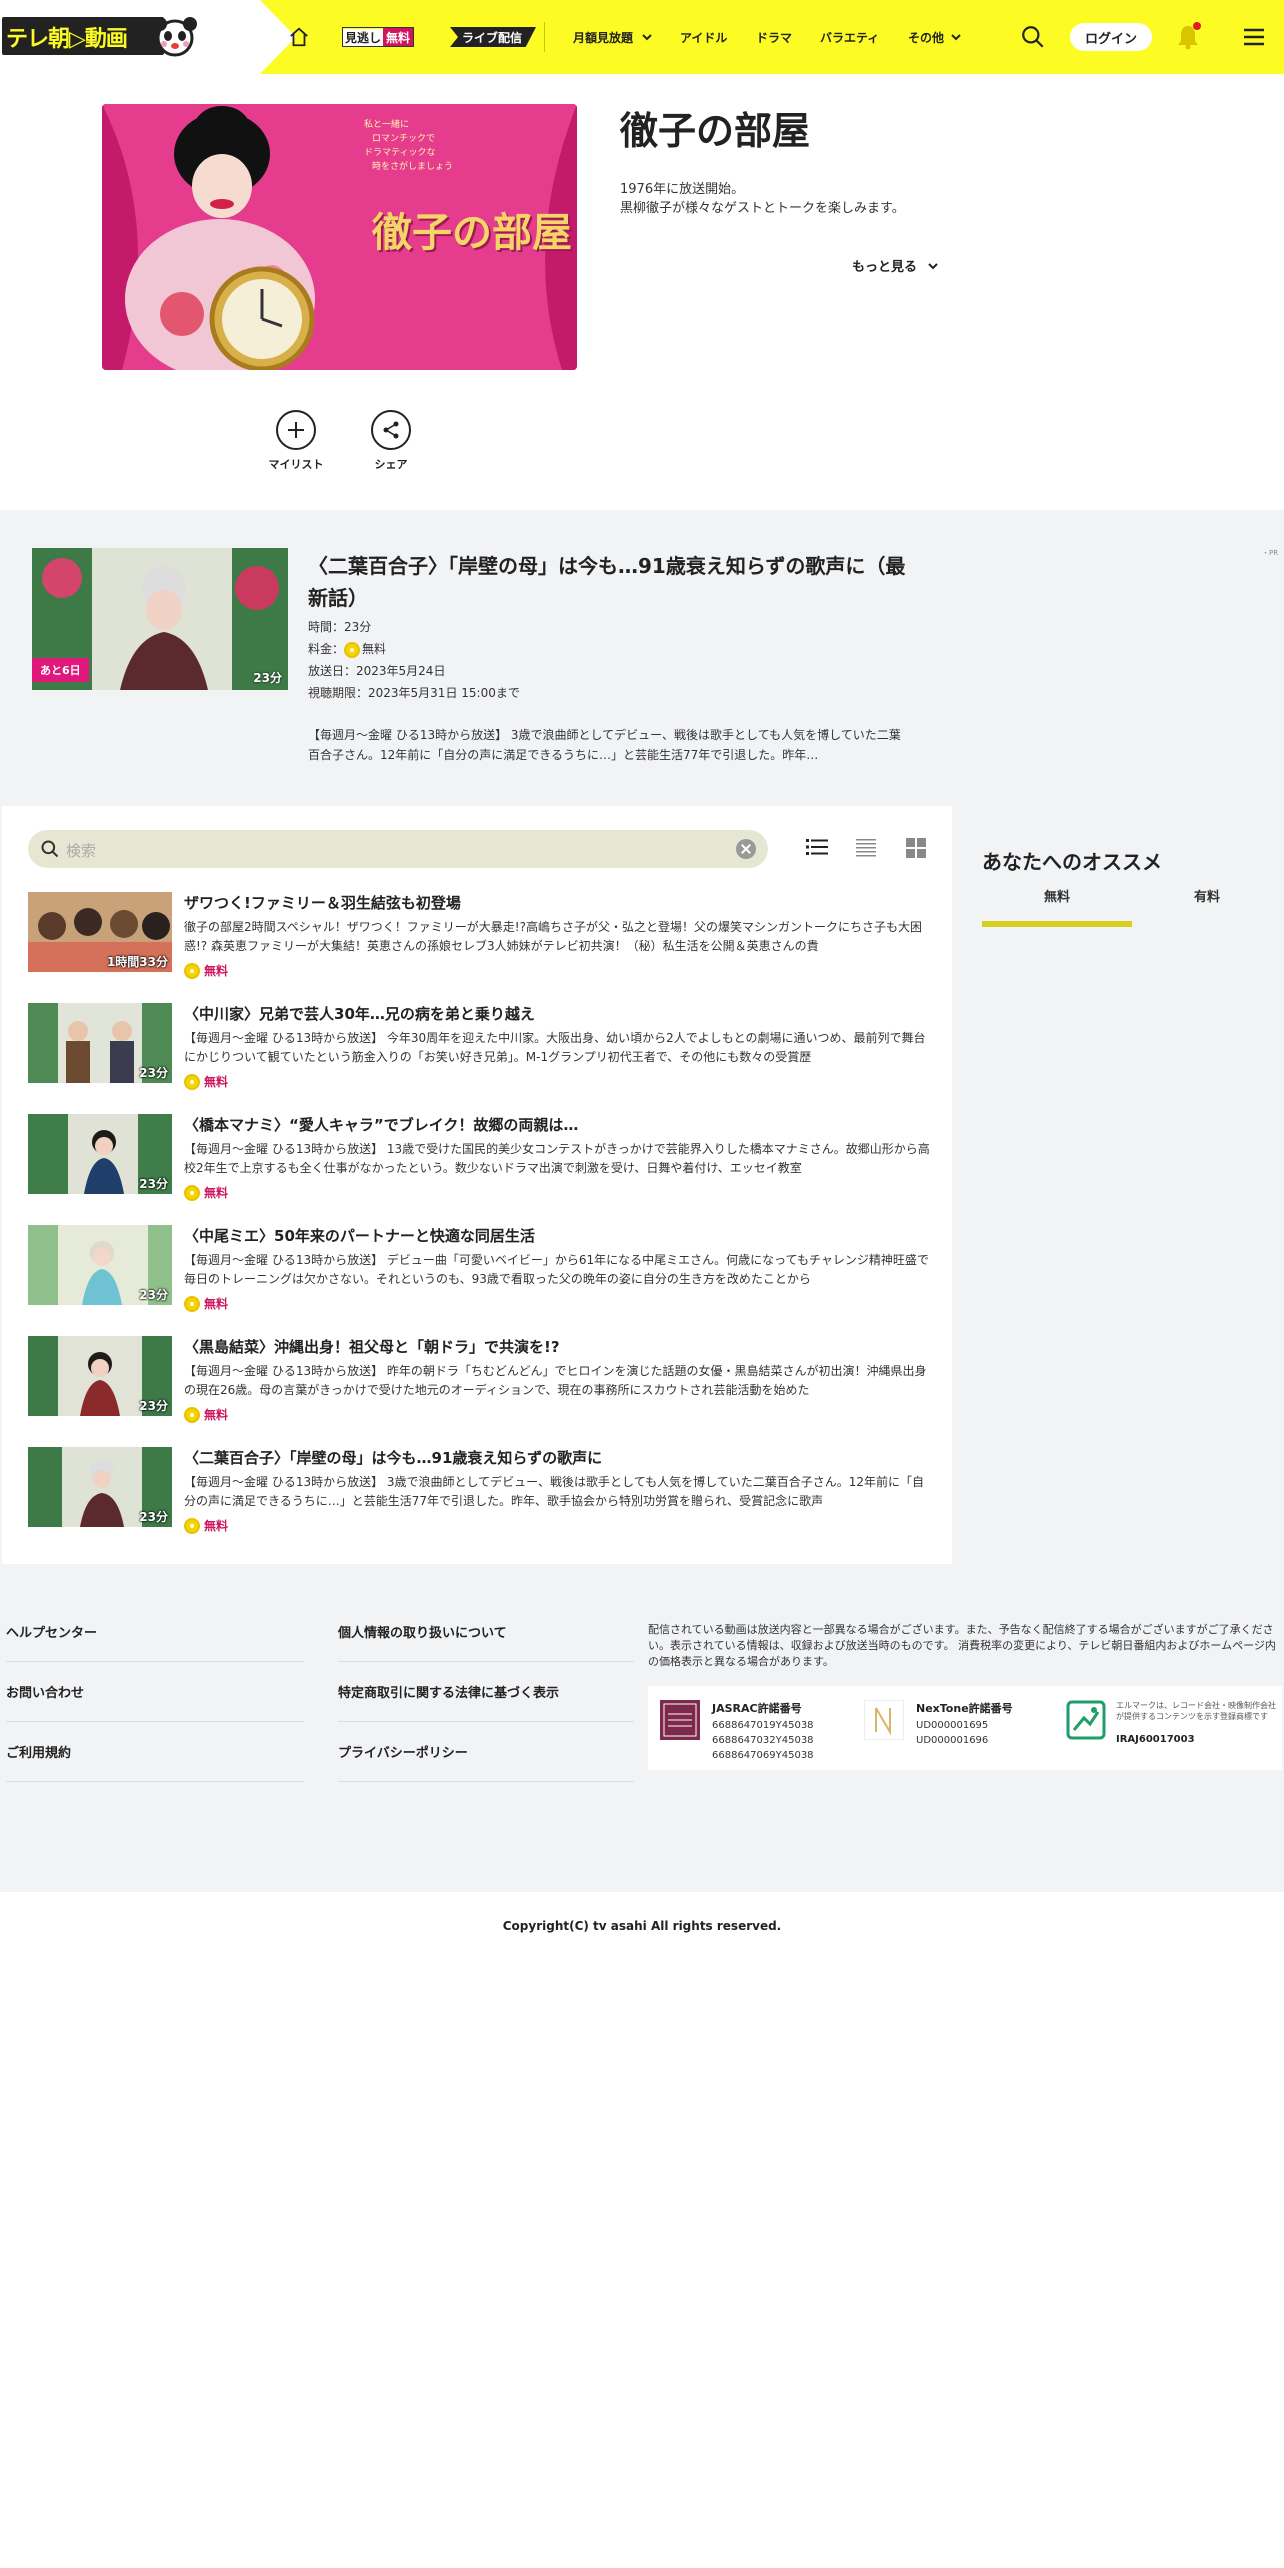 This screenshot has height=2568, width=1284. I want to click on logo-text: テレ朝▷動画, so click(67, 39).